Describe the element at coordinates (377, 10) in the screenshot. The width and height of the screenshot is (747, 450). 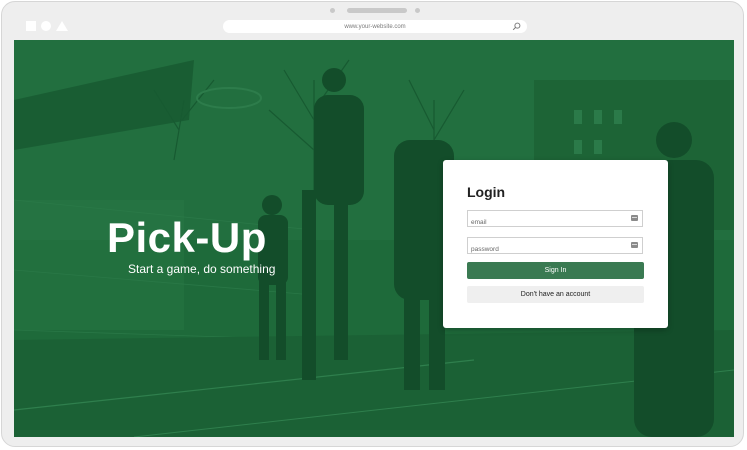
I see `speaker-bar` at that location.